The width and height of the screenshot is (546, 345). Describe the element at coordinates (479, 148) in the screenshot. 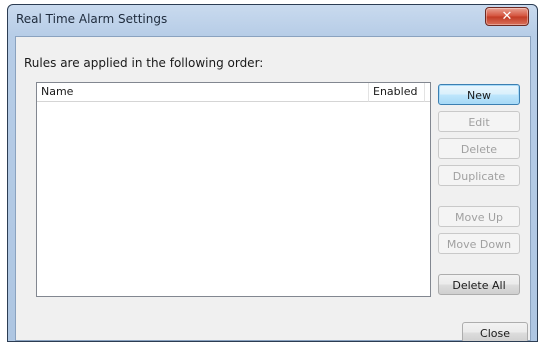

I see `delete-button: Delete` at that location.